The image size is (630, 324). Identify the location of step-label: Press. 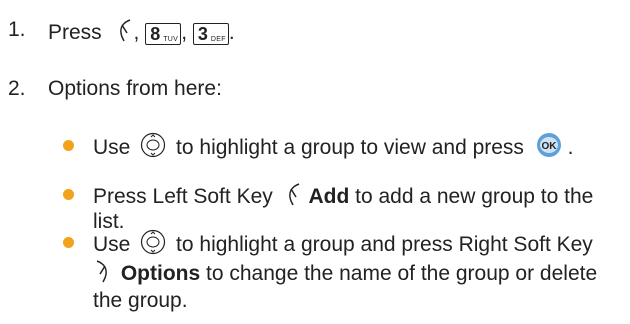
(75, 33).